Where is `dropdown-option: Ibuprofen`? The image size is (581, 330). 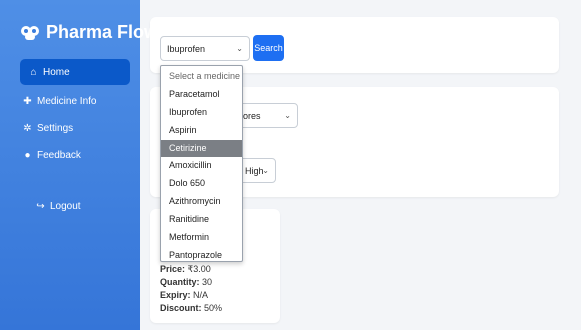
dropdown-option: Ibuprofen is located at coordinates (201, 113).